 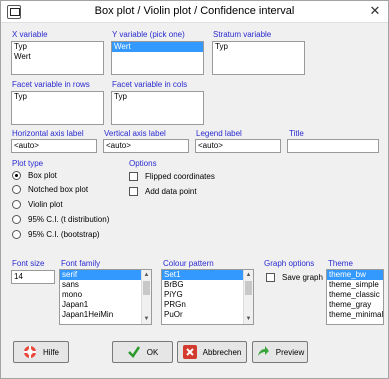 I want to click on save-graph-checkbox, so click(x=270, y=277).